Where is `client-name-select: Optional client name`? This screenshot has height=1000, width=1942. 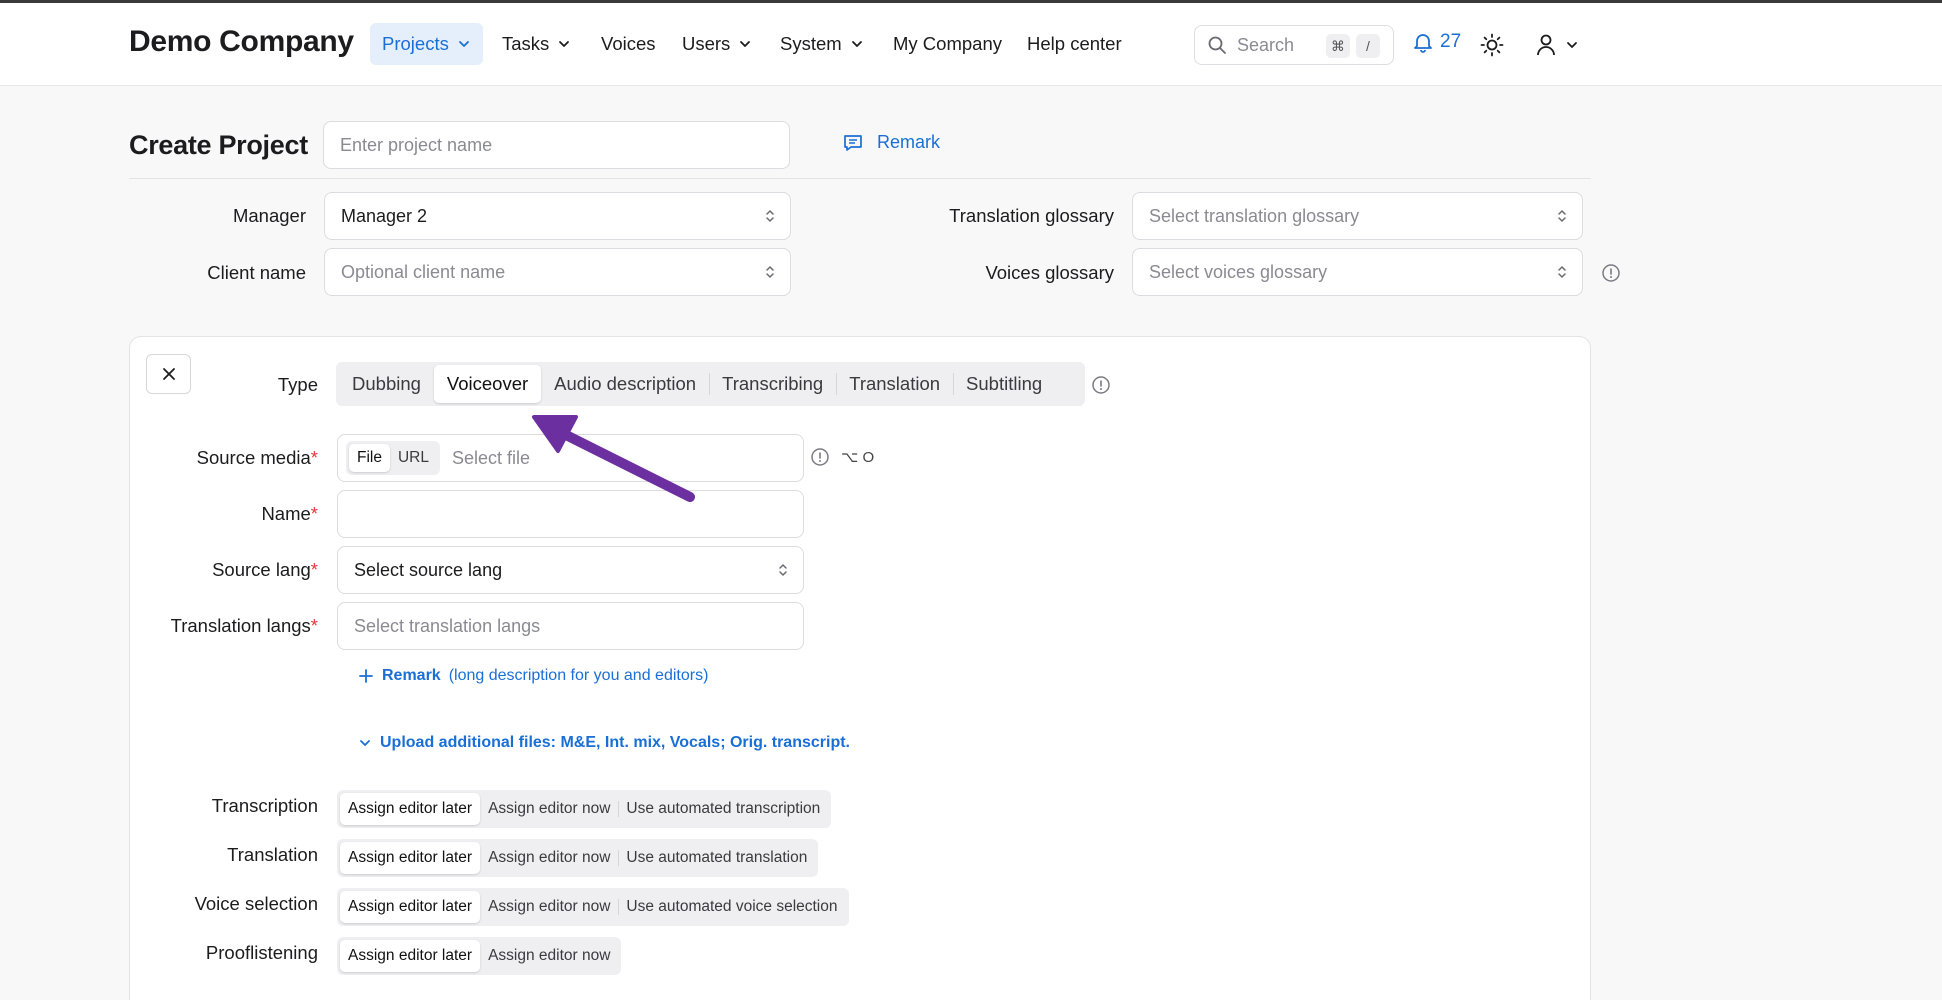
client-name-select: Optional client name is located at coordinates (557, 272).